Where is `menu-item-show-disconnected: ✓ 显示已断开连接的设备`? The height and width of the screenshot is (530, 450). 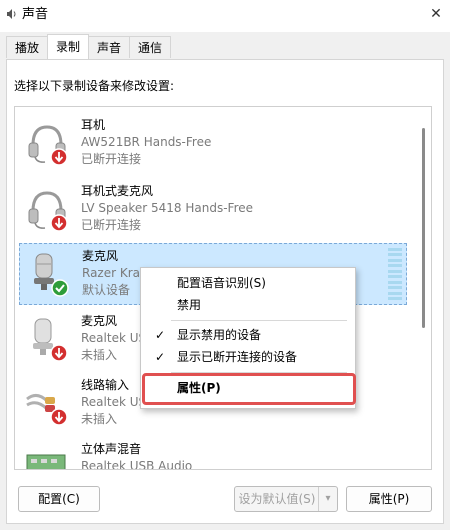 menu-item-show-disconnected: ✓ 显示已断开连接的设备 is located at coordinates (248, 357).